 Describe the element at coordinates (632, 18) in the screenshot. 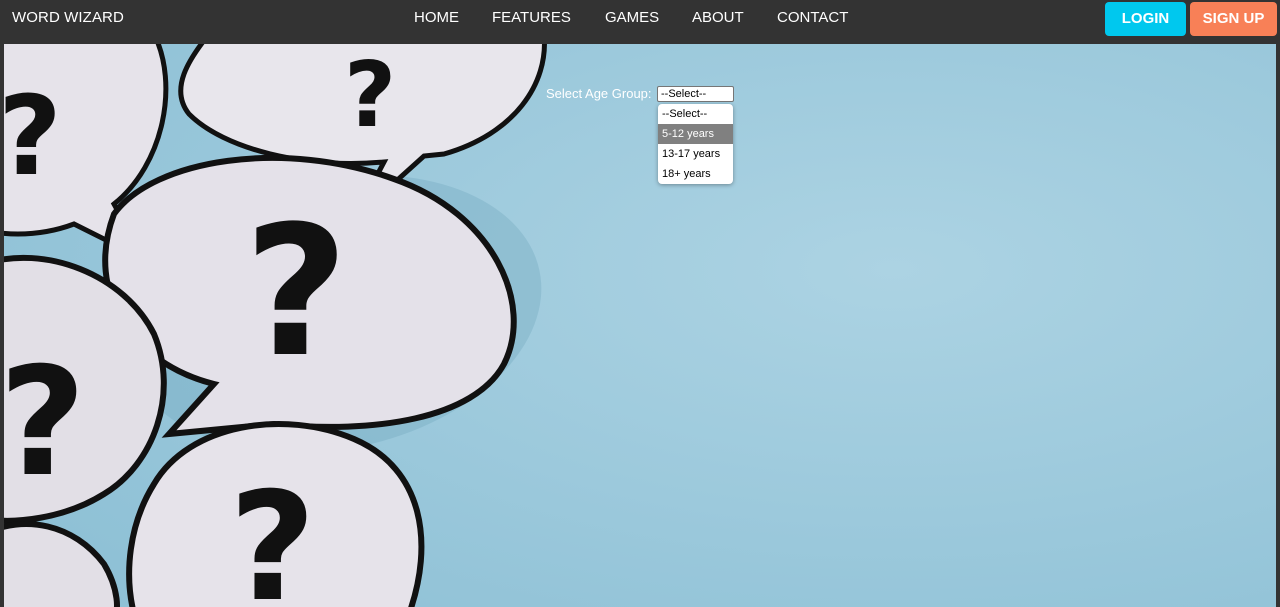

I see `nav-link-games: GAMES` at that location.